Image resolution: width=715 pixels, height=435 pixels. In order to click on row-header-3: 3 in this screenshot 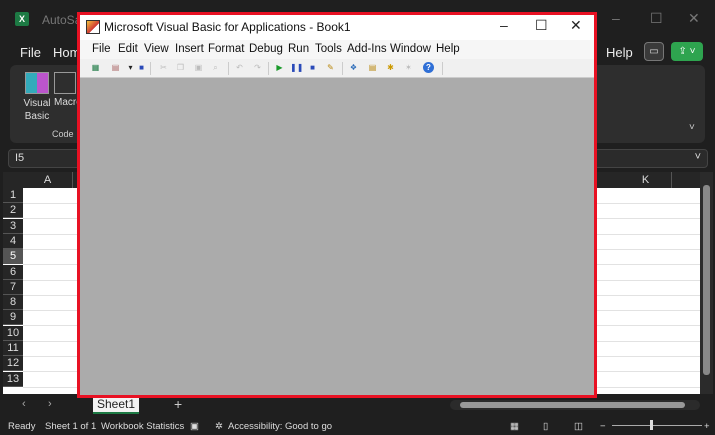, I will do `click(13, 226)`.